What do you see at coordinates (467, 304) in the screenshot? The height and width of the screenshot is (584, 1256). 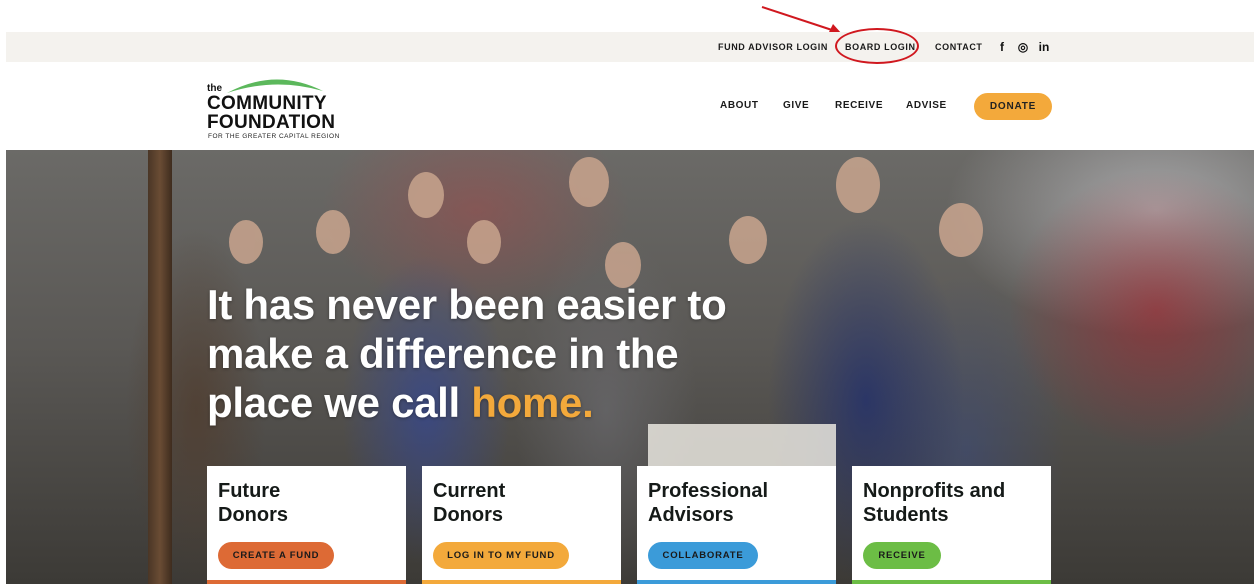 I see `hero-headline-line-1: It has never been easier to` at bounding box center [467, 304].